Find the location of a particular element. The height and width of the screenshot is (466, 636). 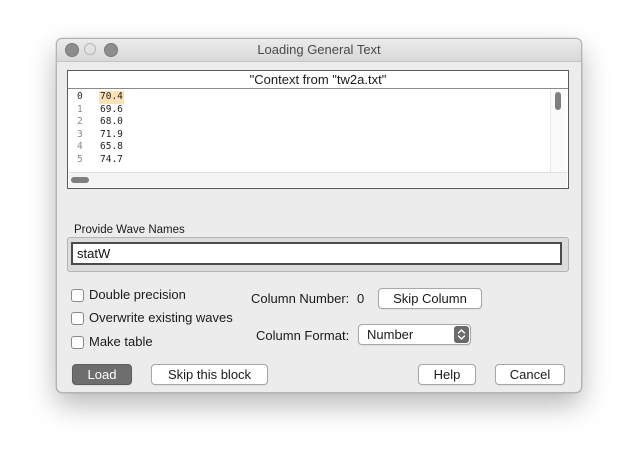

double-precision-label: Double precision is located at coordinates (137, 294).